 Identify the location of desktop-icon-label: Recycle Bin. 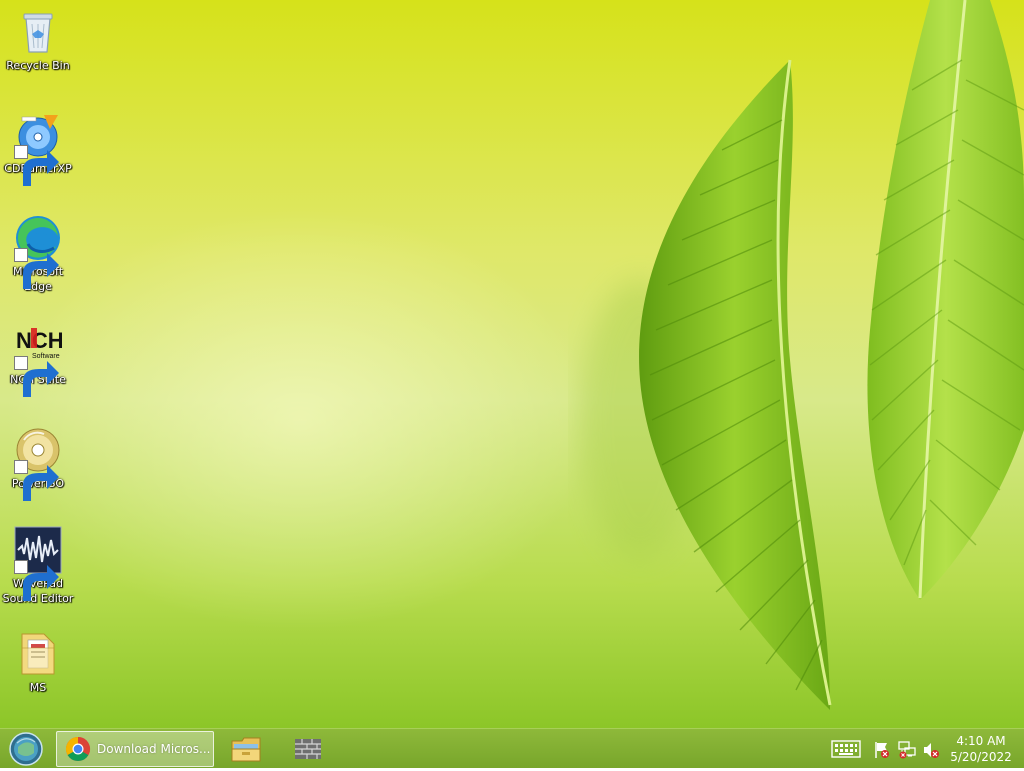
(38, 65).